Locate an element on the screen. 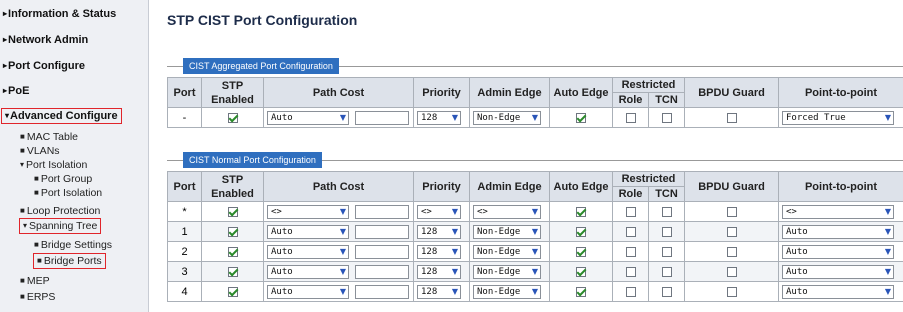 This screenshot has width=903, height=312. nav-erps: ■ ERPS is located at coordinates (37, 297).